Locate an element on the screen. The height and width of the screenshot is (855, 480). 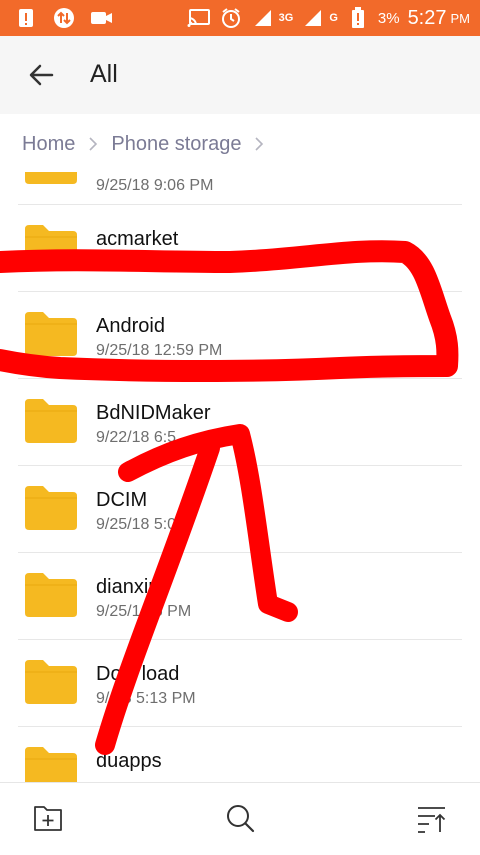
list-item: 9/25/18 9:06 PM is located at coordinates (240, 188).